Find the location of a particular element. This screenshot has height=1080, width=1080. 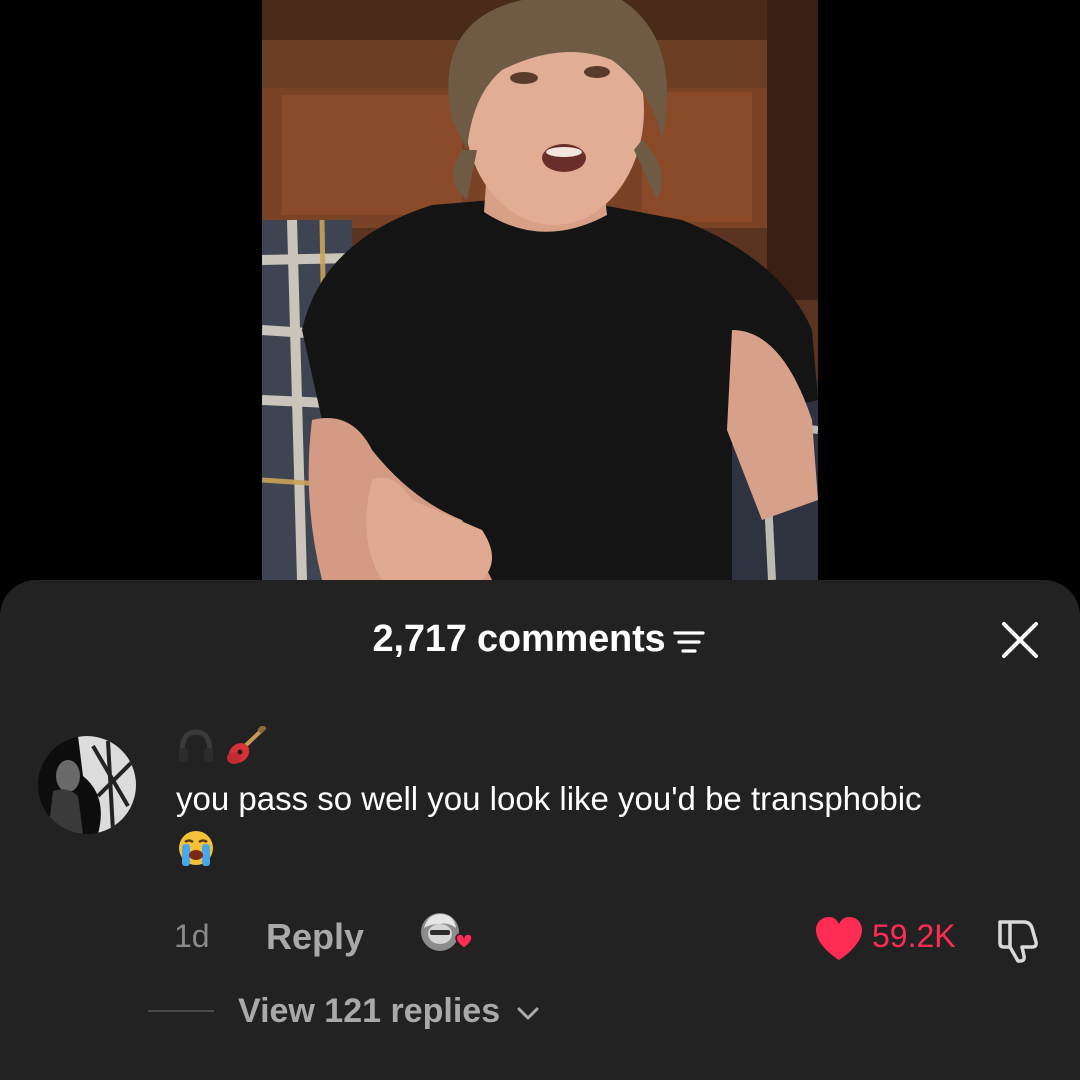

replies-divider is located at coordinates (181, 1011).